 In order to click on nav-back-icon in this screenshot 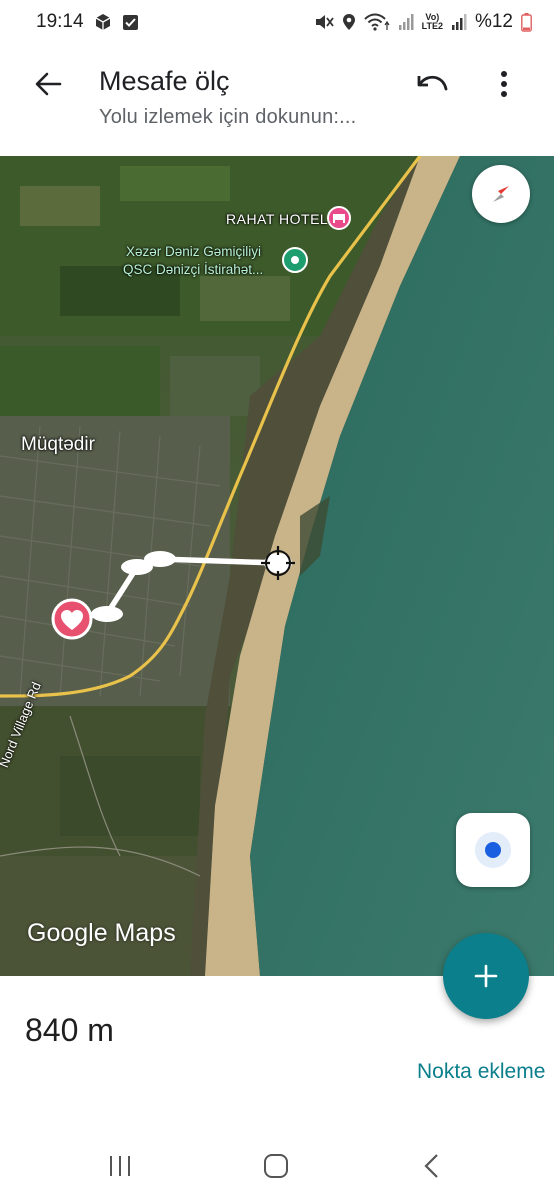, I will do `click(431, 1166)`.